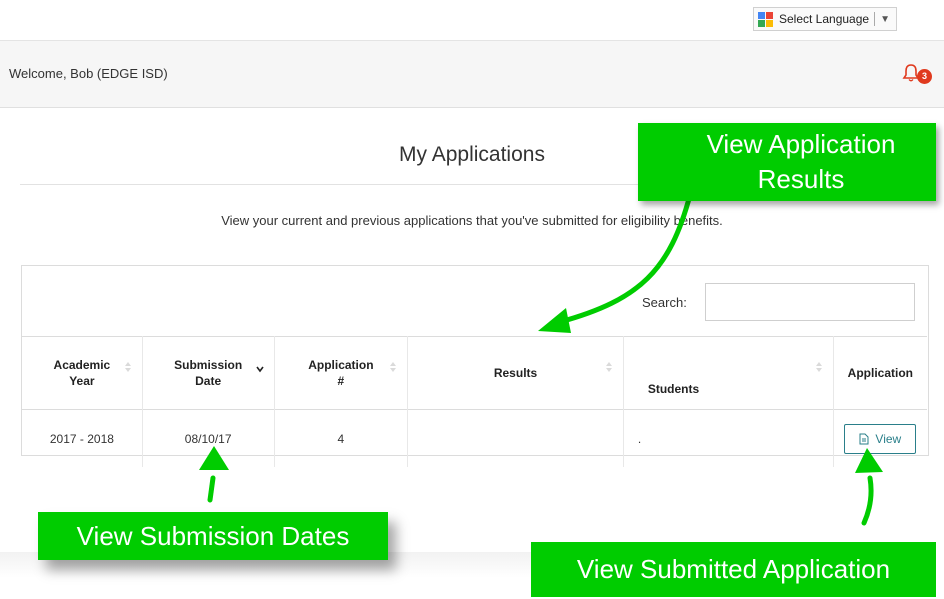  Describe the element at coordinates (82, 438) in the screenshot. I see `cell-academic-year: 2017 - 2018` at that location.